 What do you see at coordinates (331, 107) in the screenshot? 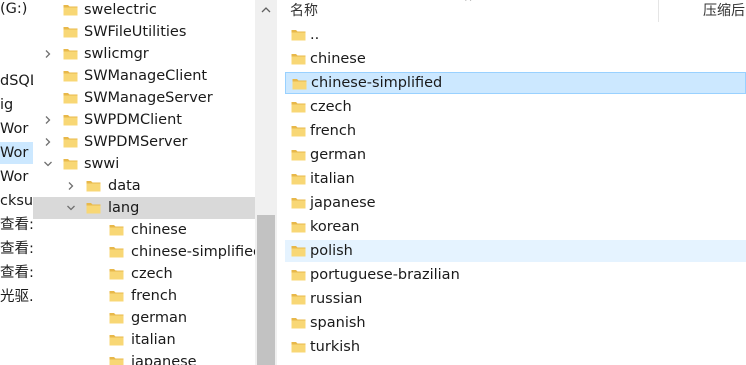
I see `file-name: czech` at bounding box center [331, 107].